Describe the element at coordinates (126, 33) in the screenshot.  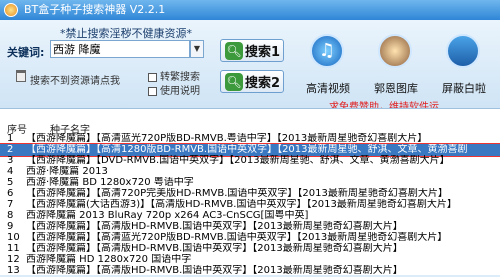
I see `warning-text: *禁止搜索淫秽不健康资源*` at that location.